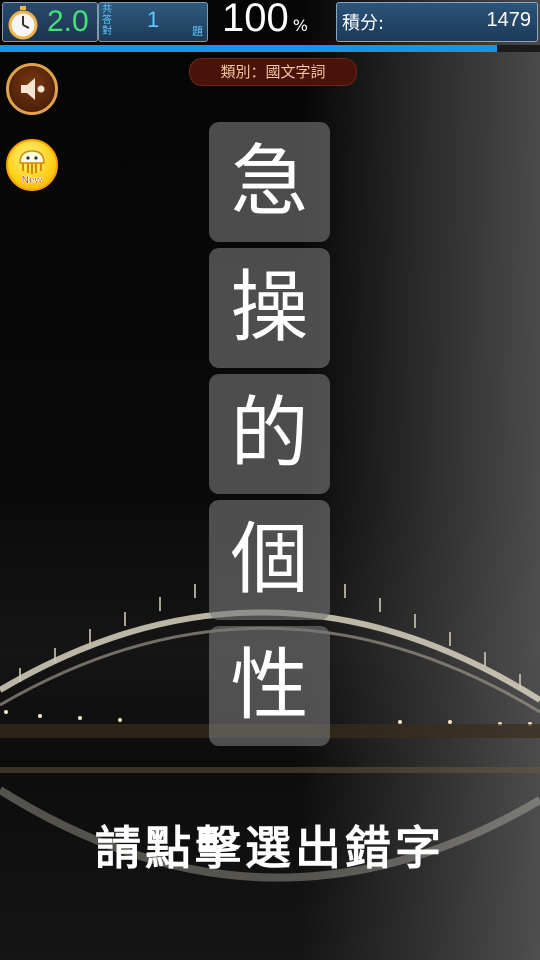  What do you see at coordinates (300, 25) in the screenshot?
I see `accuracy-unit: %` at bounding box center [300, 25].